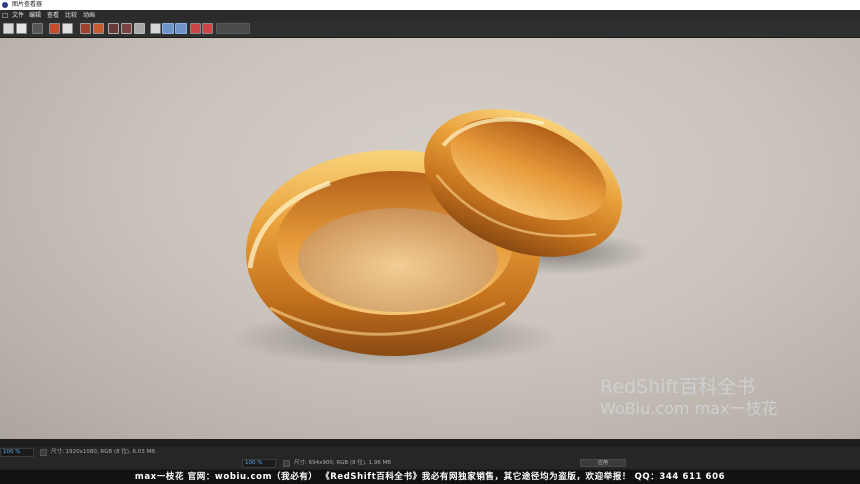 This screenshot has width=860, height=484. I want to click on zoom-dropdown-secondary-icon, so click(286, 463).